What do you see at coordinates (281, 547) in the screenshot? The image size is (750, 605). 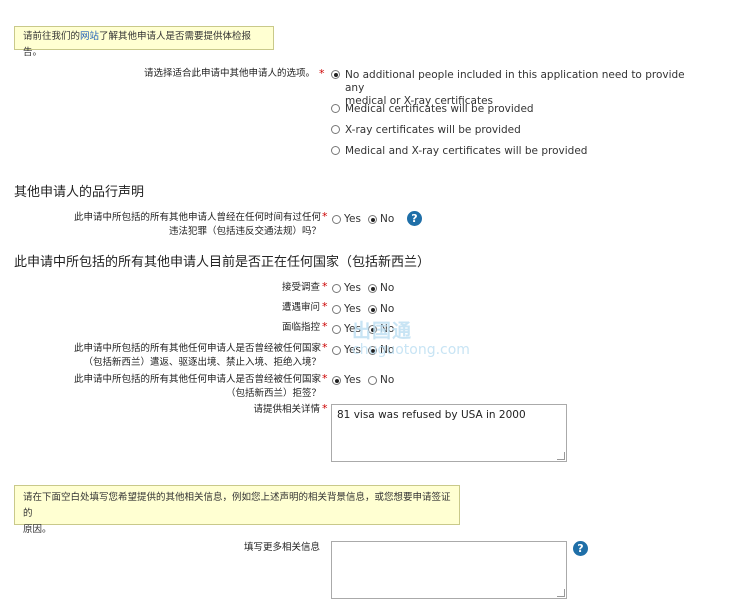 I see `more-info-label: 填写更多相关信息` at bounding box center [281, 547].